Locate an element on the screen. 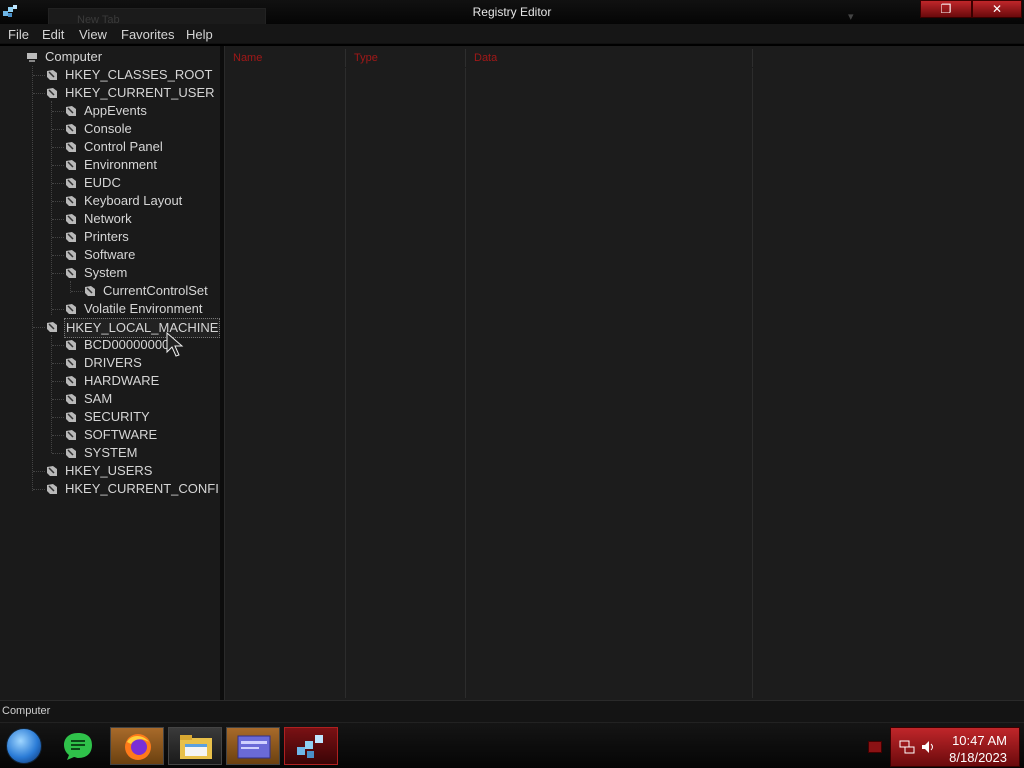 This screenshot has height=768, width=1024. registry-editor-icon is located at coordinates (310, 746).